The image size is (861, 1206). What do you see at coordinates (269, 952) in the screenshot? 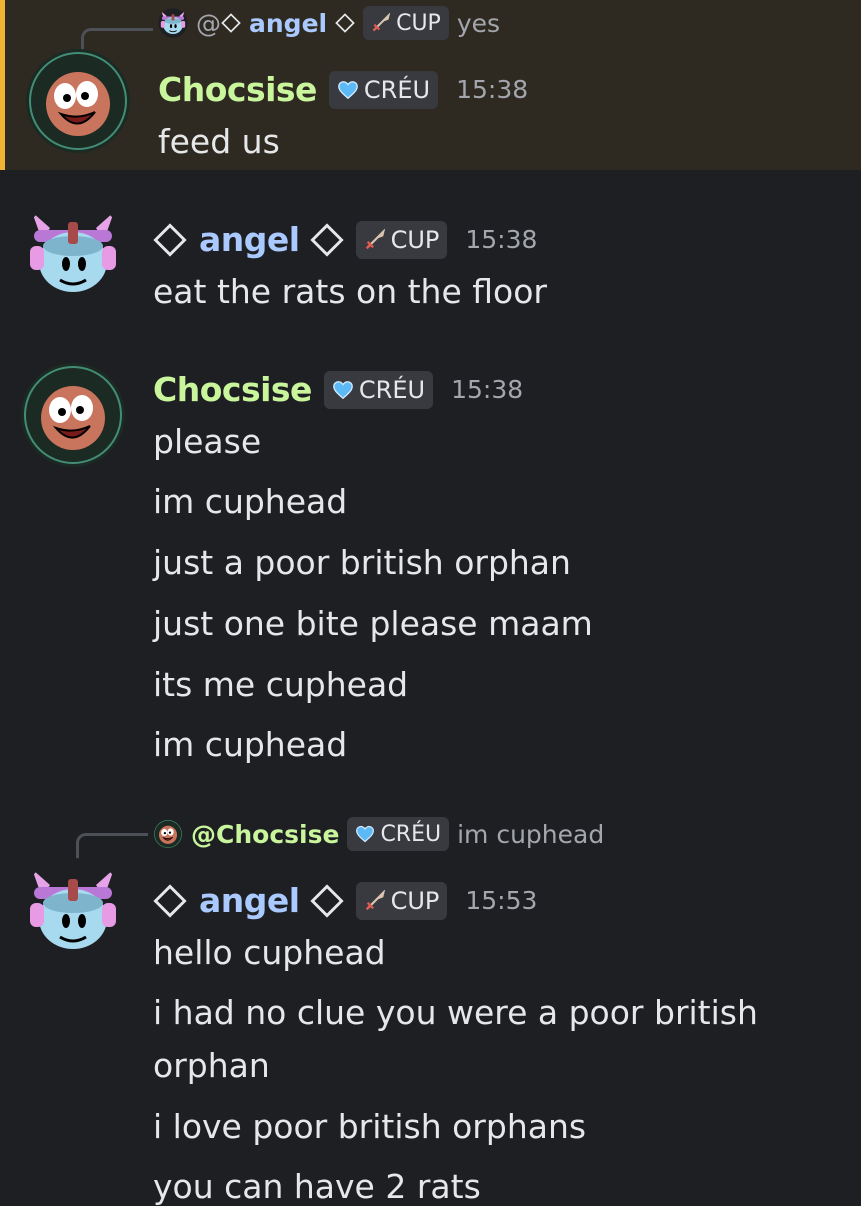
I see `message-line: hello cuphead` at bounding box center [269, 952].